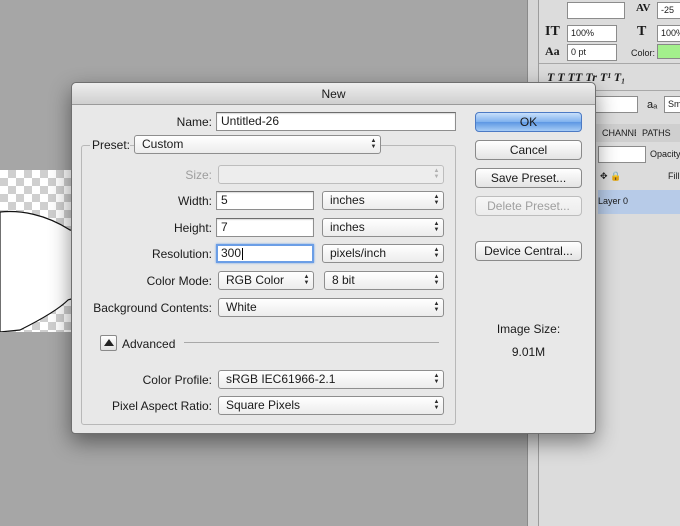  Describe the element at coordinates (177, 380) in the screenshot. I see `color-profile-label: Color Profile:` at that location.